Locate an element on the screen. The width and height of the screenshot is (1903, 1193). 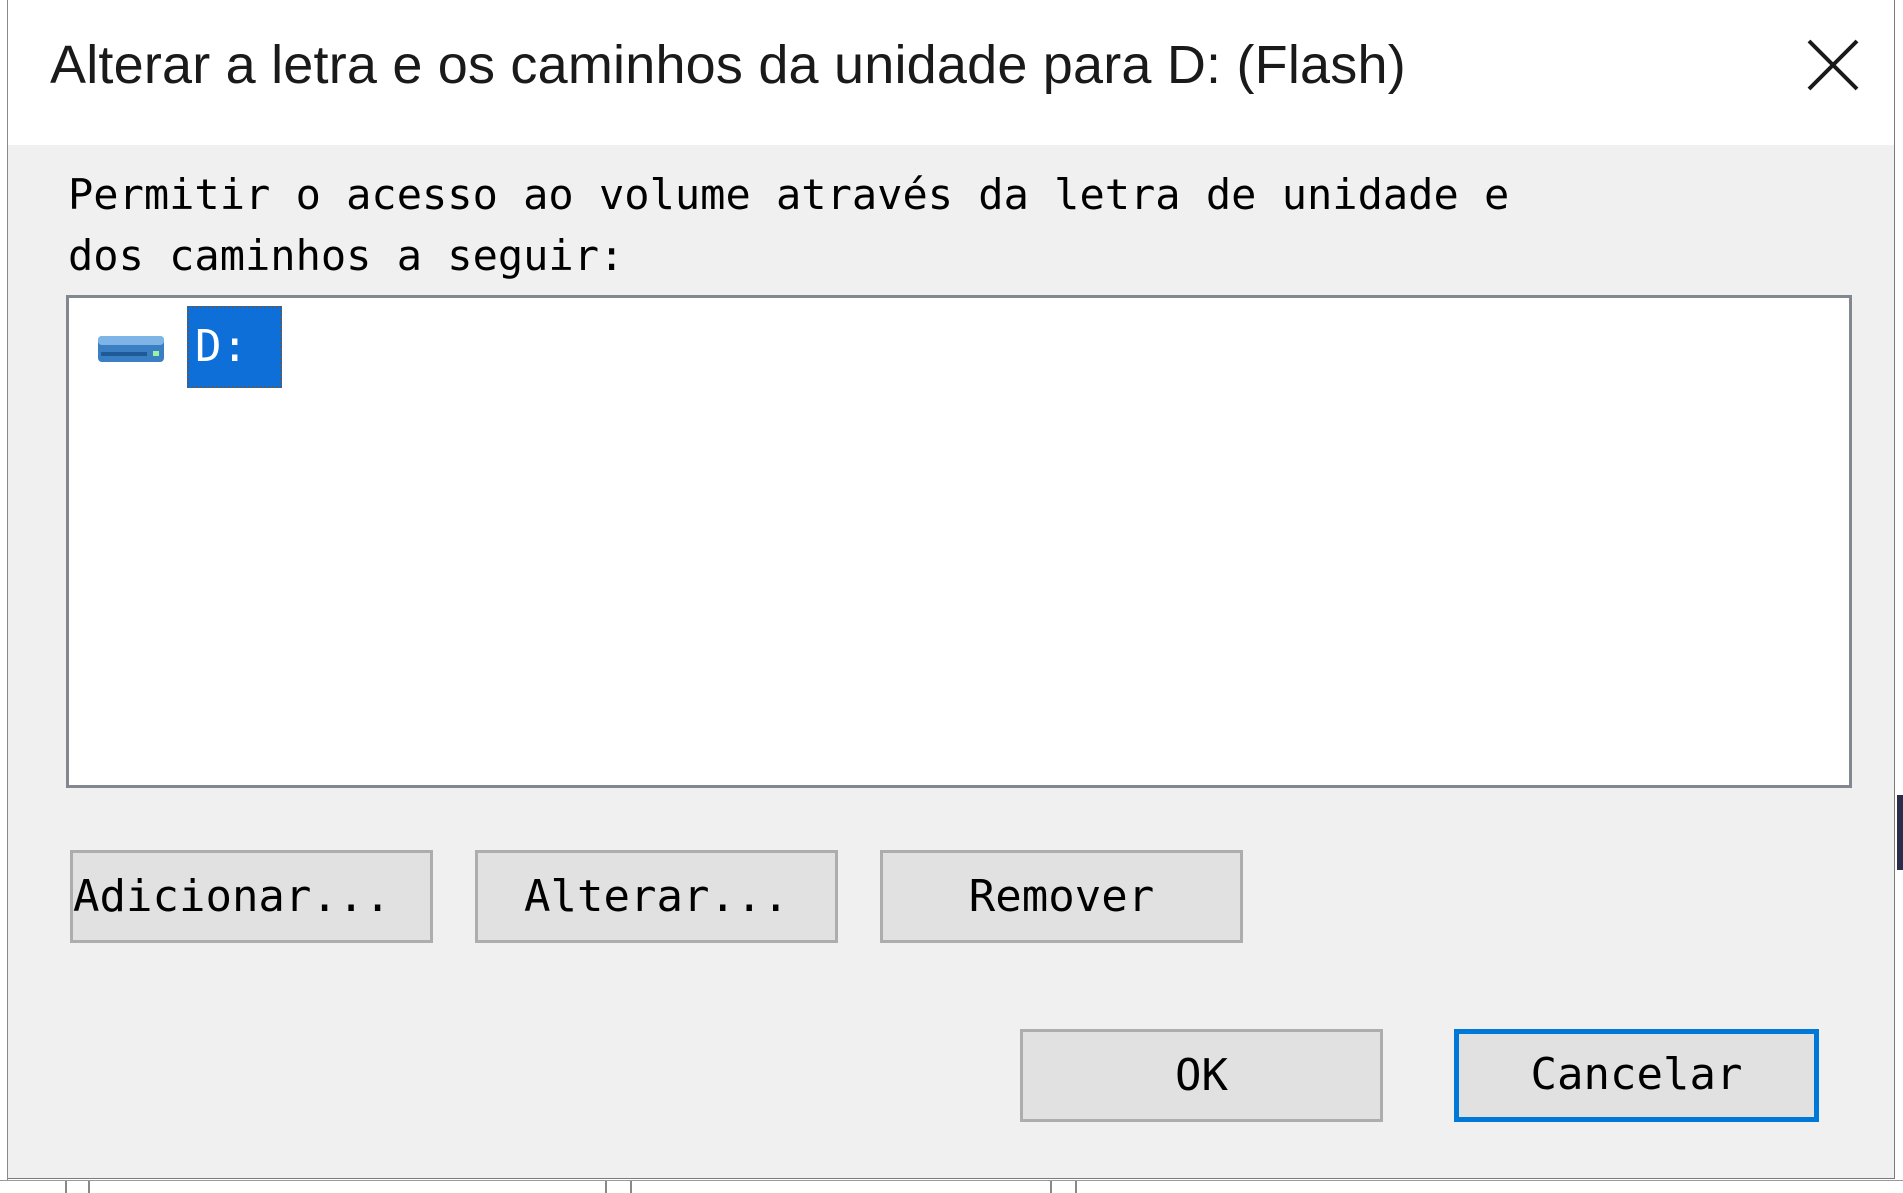
cancel-button-label: Cancelar is located at coordinates (1636, 1074).